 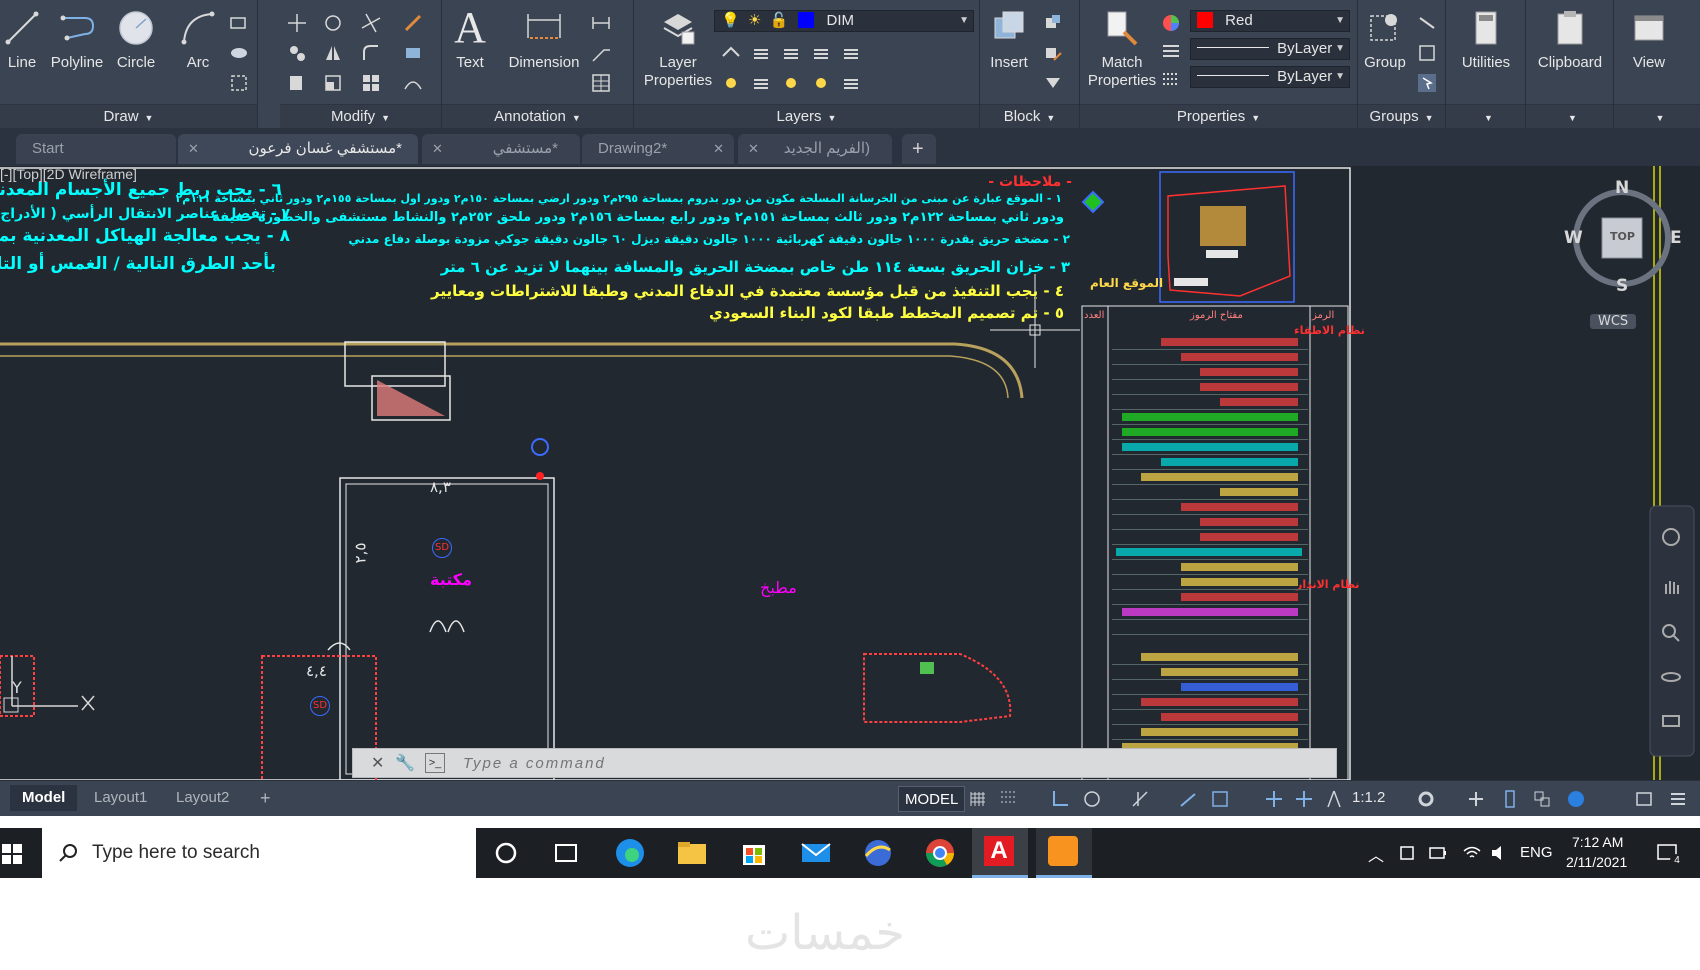 I want to click on annotation-scale-value: 1:1.2, so click(x=1368, y=797).